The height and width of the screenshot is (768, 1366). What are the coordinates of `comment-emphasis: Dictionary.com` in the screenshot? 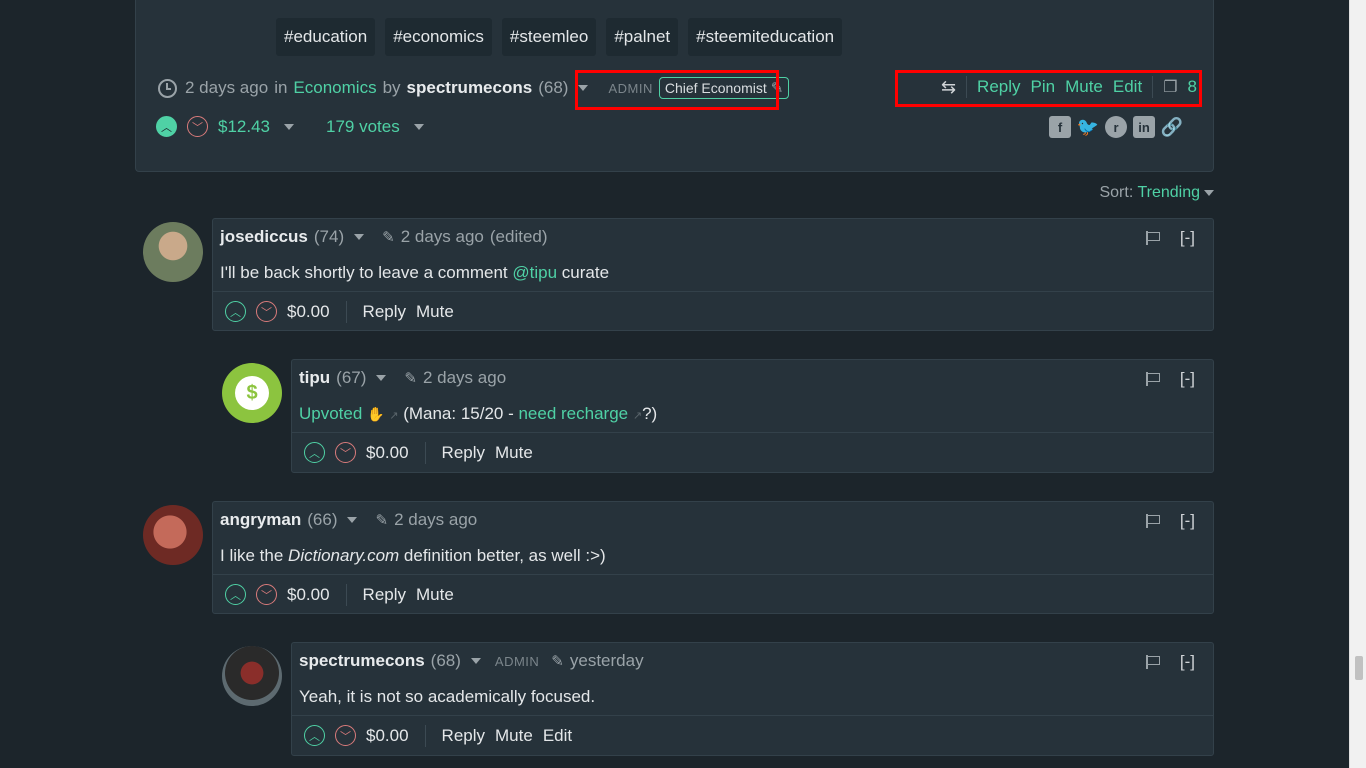 It's located at (344, 555).